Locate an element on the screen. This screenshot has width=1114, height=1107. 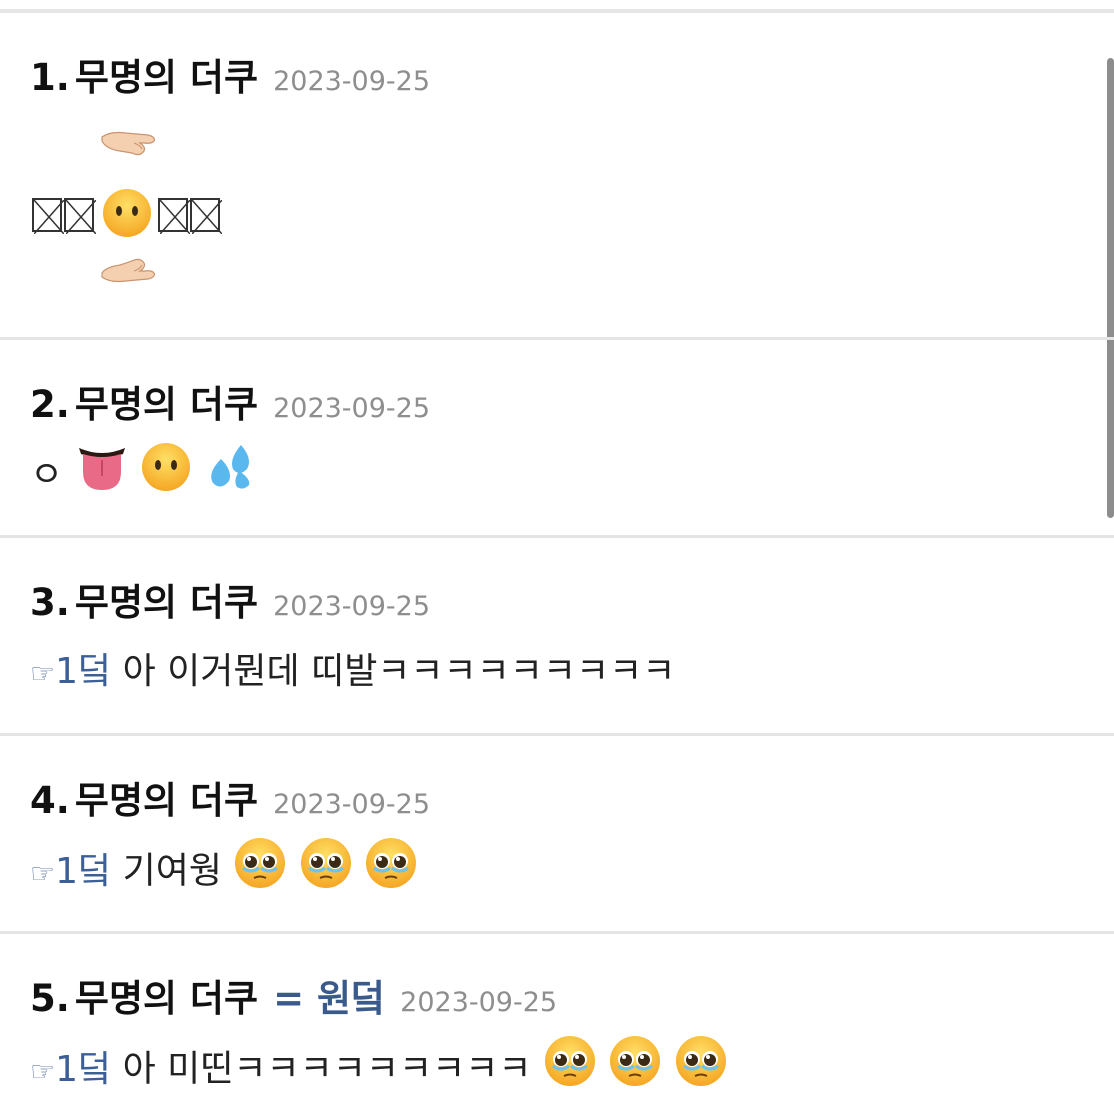
tongue-icon is located at coordinates (102, 471).